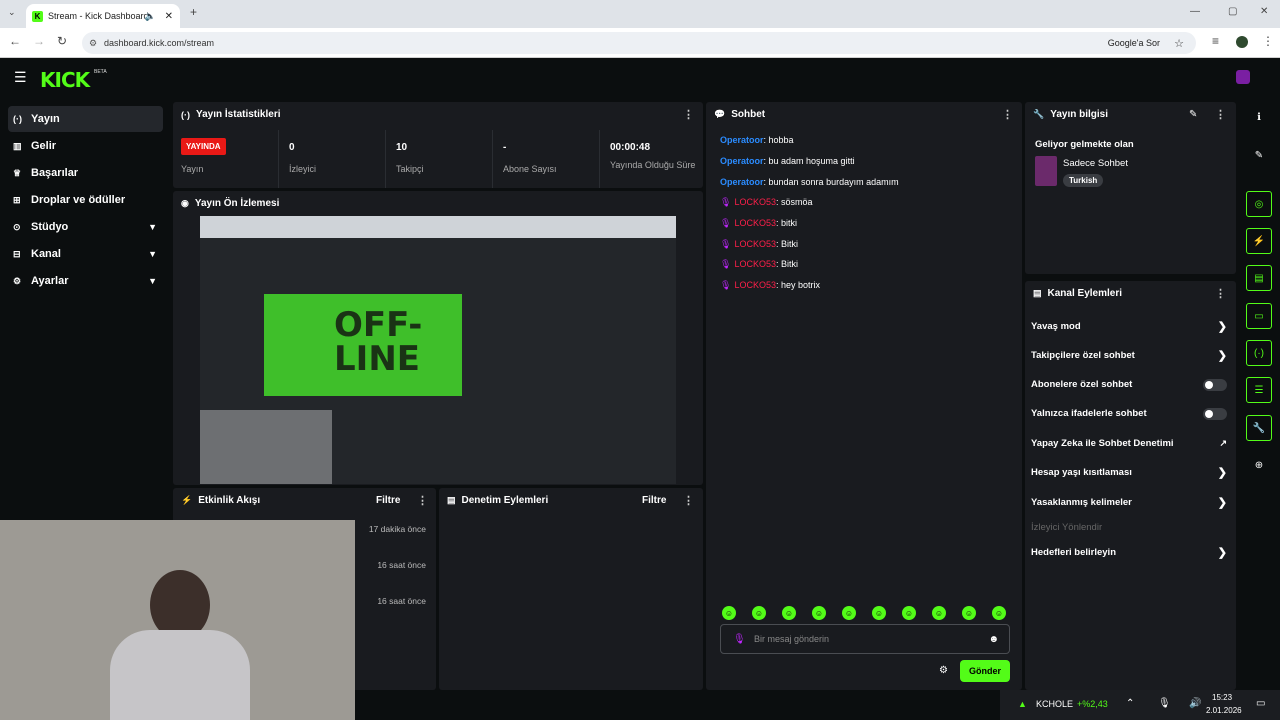  What do you see at coordinates (85, 200) in the screenshot?
I see `sidebar-item-droplar: ⊞ Droplar ve ödüller` at bounding box center [85, 200].